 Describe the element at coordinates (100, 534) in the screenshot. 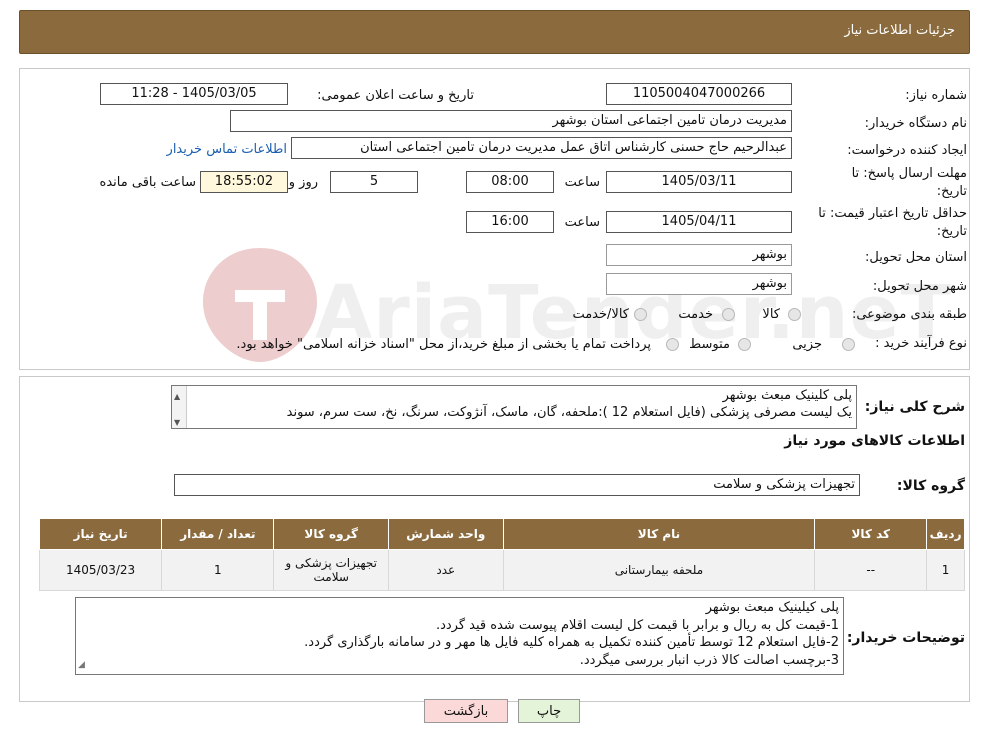

I see `col-date: تاریخ نیاز` at that location.